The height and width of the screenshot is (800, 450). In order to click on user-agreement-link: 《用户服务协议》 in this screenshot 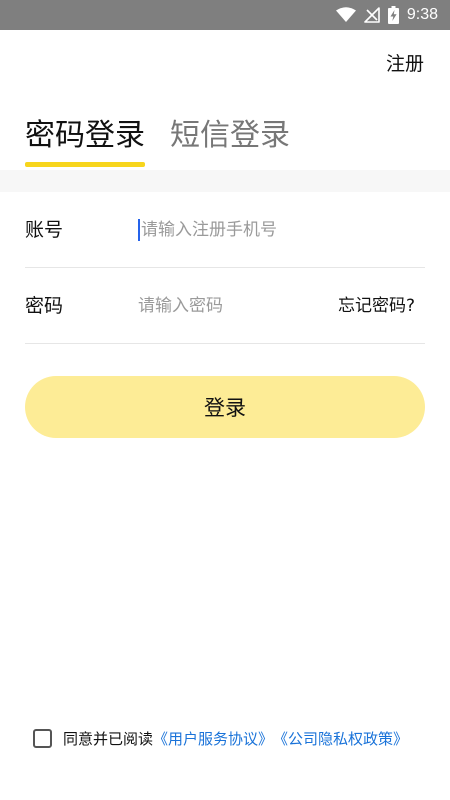, I will do `click(213, 738)`.